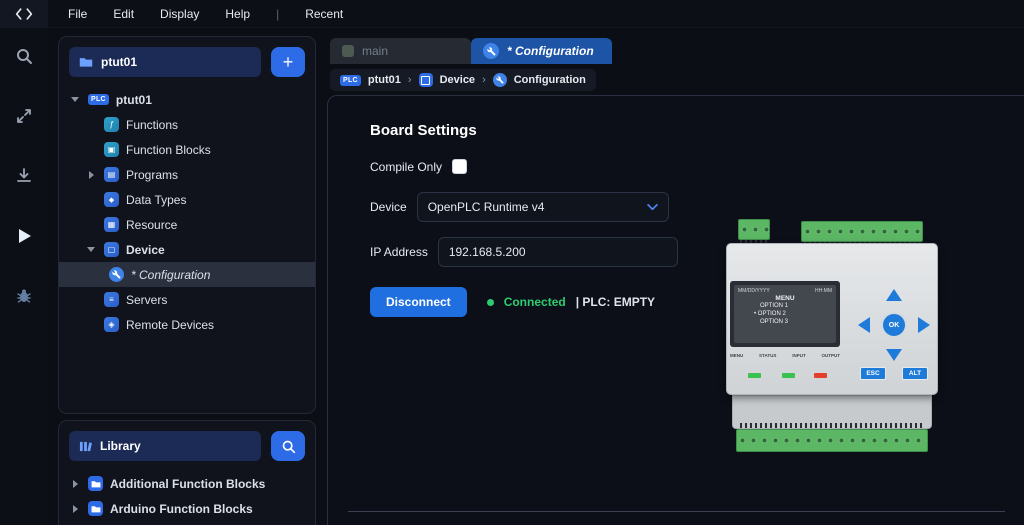 This screenshot has height=525, width=1024. I want to click on status-led-green, so click(754, 375).